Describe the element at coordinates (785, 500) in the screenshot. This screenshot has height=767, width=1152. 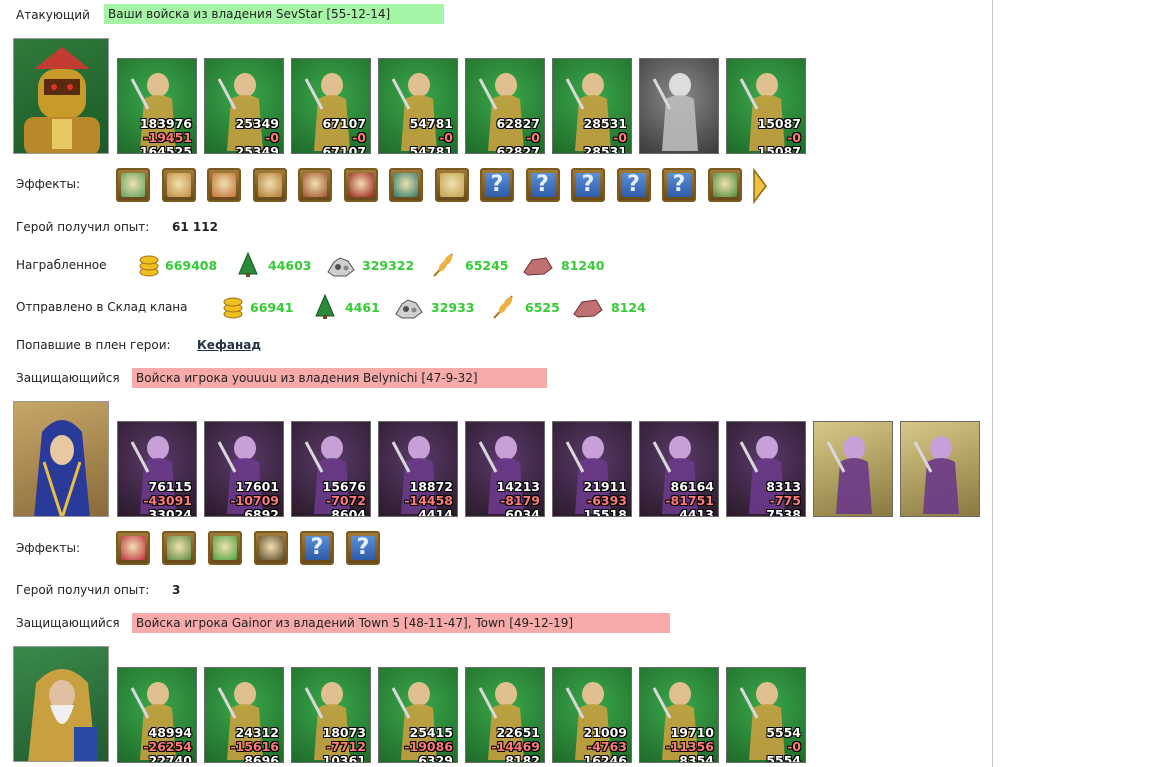
I see `unit-lost: -775` at that location.